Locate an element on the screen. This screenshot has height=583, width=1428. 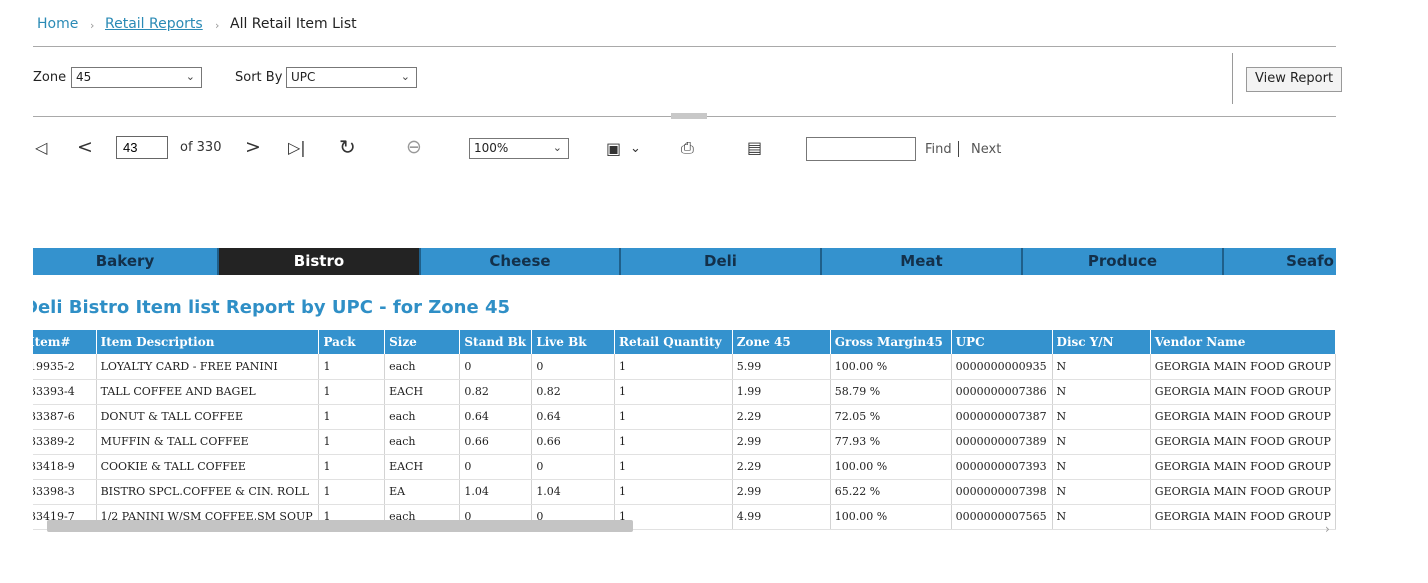
save-icon: ▣ is located at coordinates (613, 149).